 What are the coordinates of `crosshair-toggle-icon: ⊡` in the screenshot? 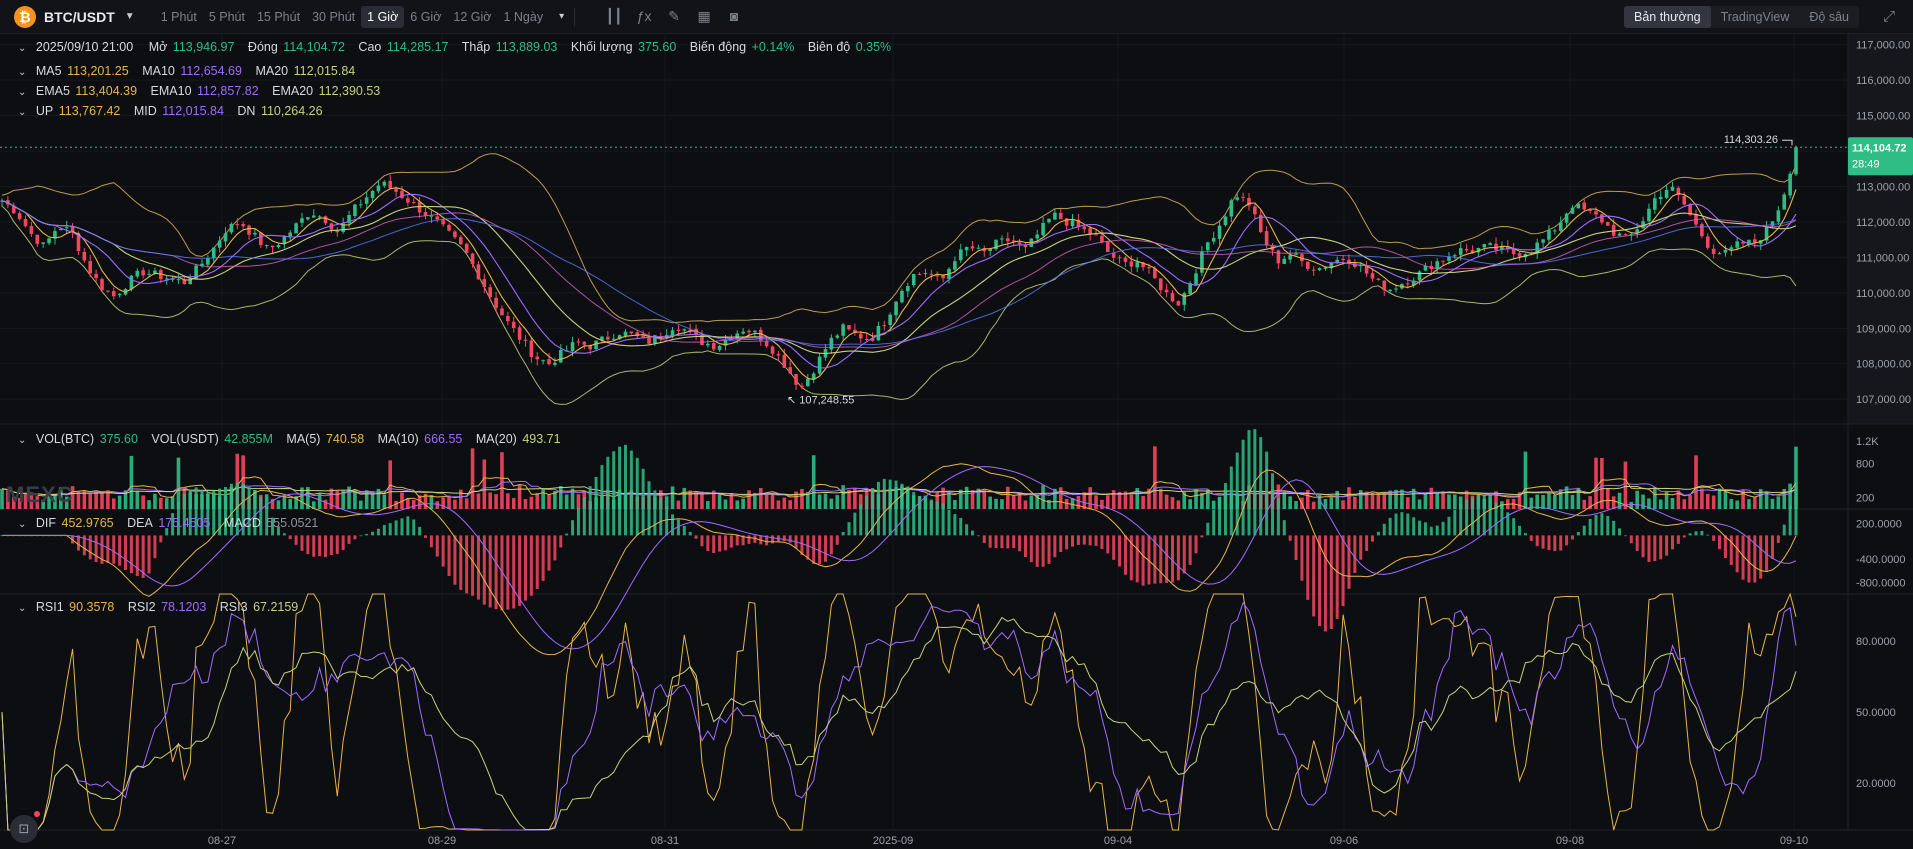 It's located at (24, 829).